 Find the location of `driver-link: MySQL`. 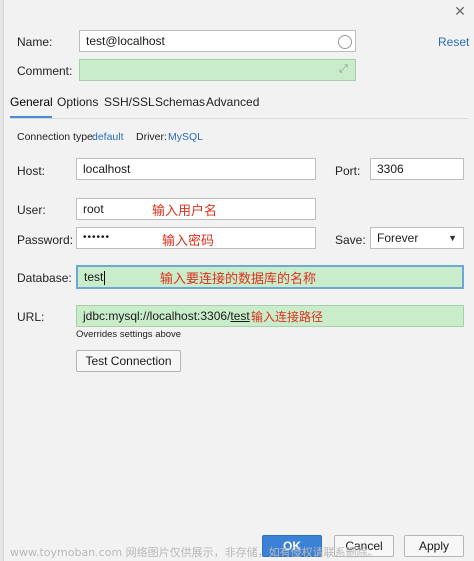

driver-link: MySQL is located at coordinates (185, 137).